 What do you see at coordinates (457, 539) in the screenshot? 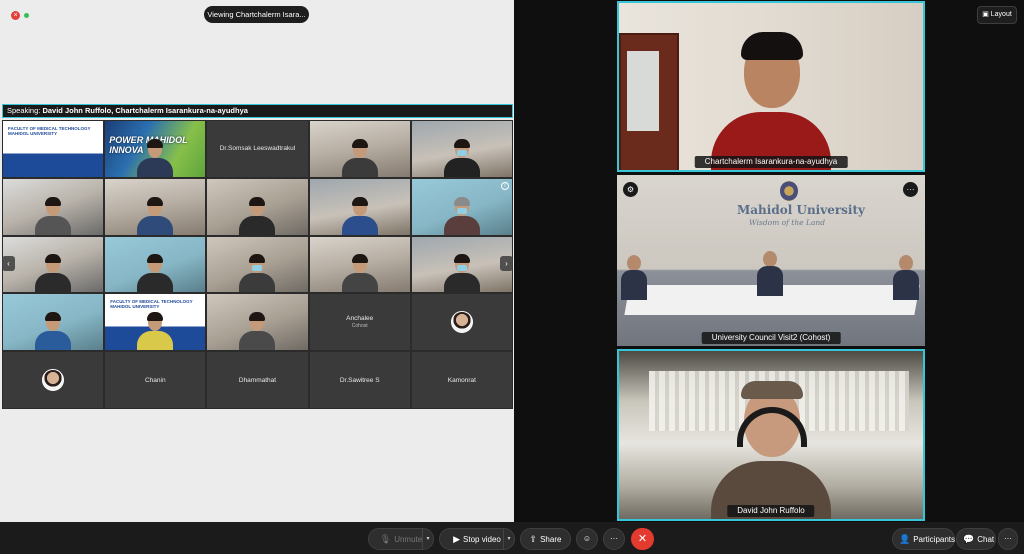
I see `camera-icon: ▶` at bounding box center [457, 539].